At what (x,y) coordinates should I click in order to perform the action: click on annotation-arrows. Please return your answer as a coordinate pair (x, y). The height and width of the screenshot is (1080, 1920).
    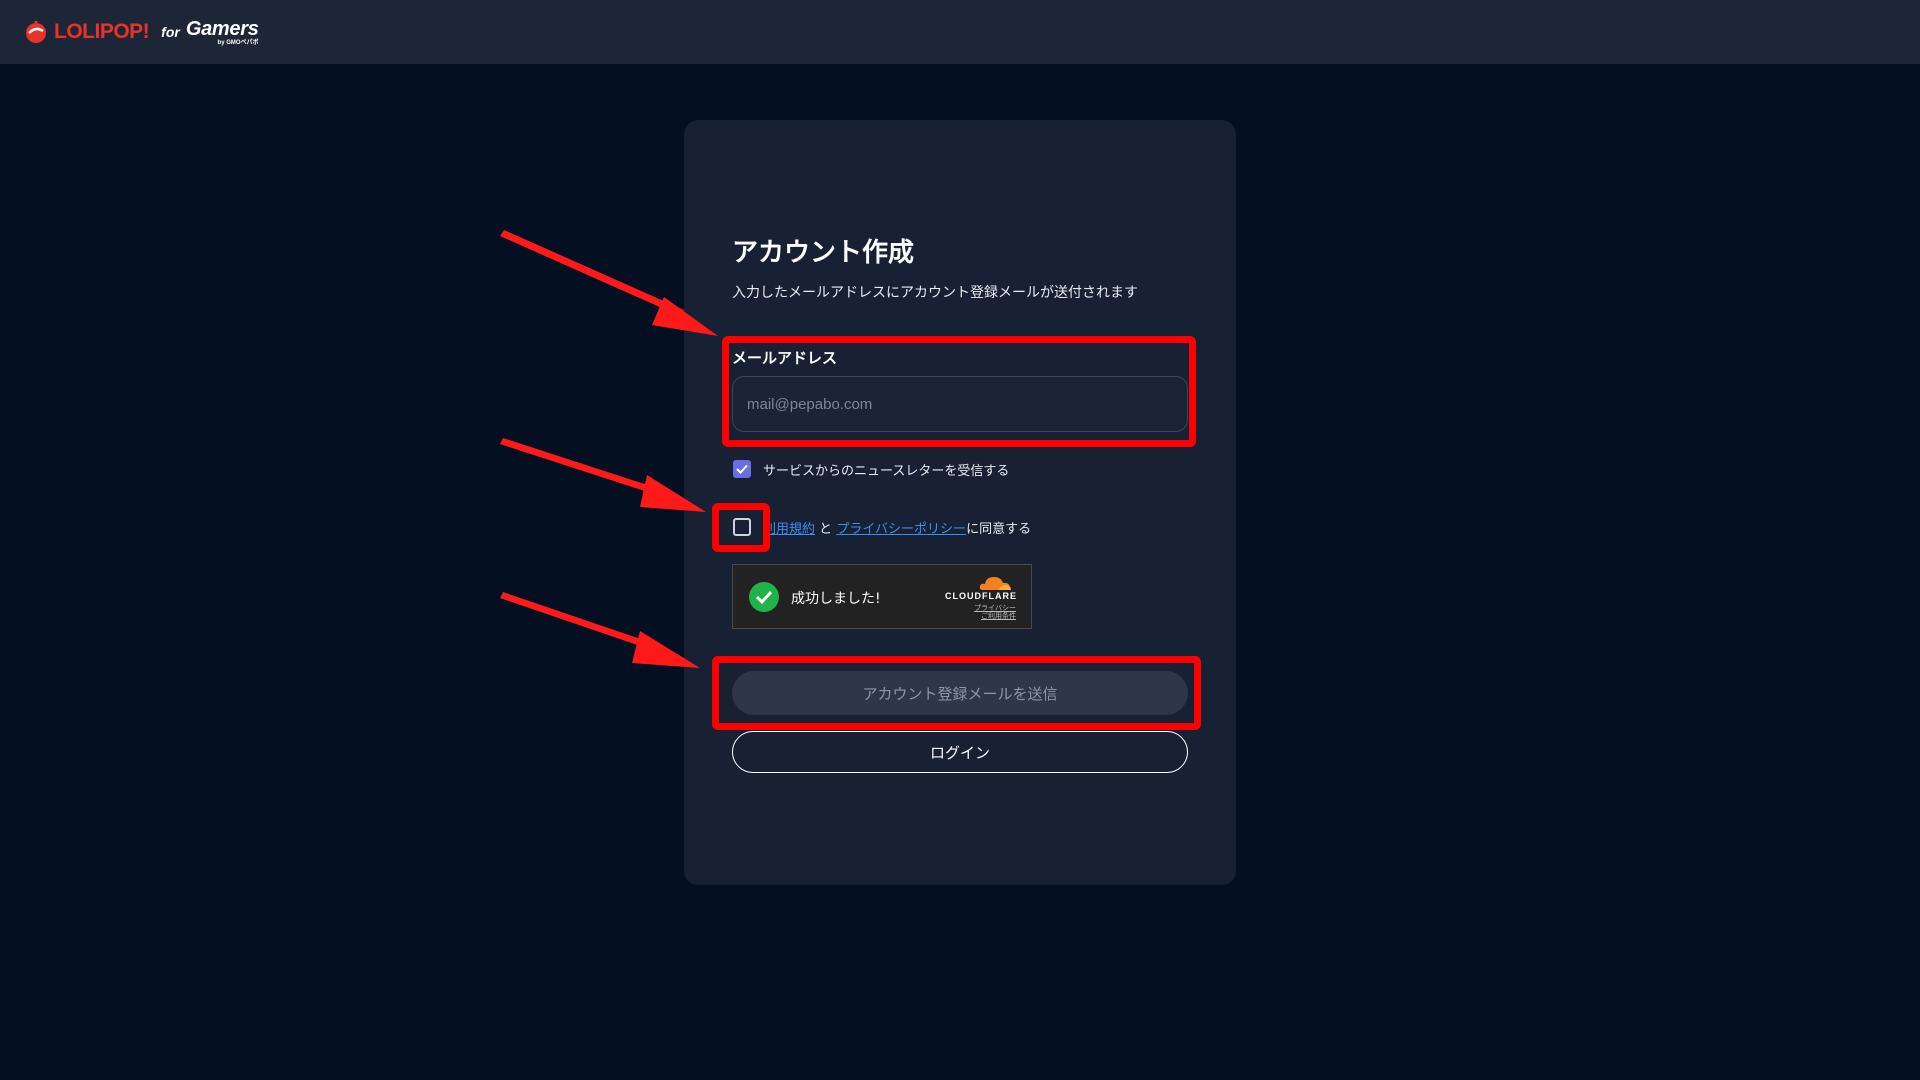
    Looking at the image, I should click on (609, 449).